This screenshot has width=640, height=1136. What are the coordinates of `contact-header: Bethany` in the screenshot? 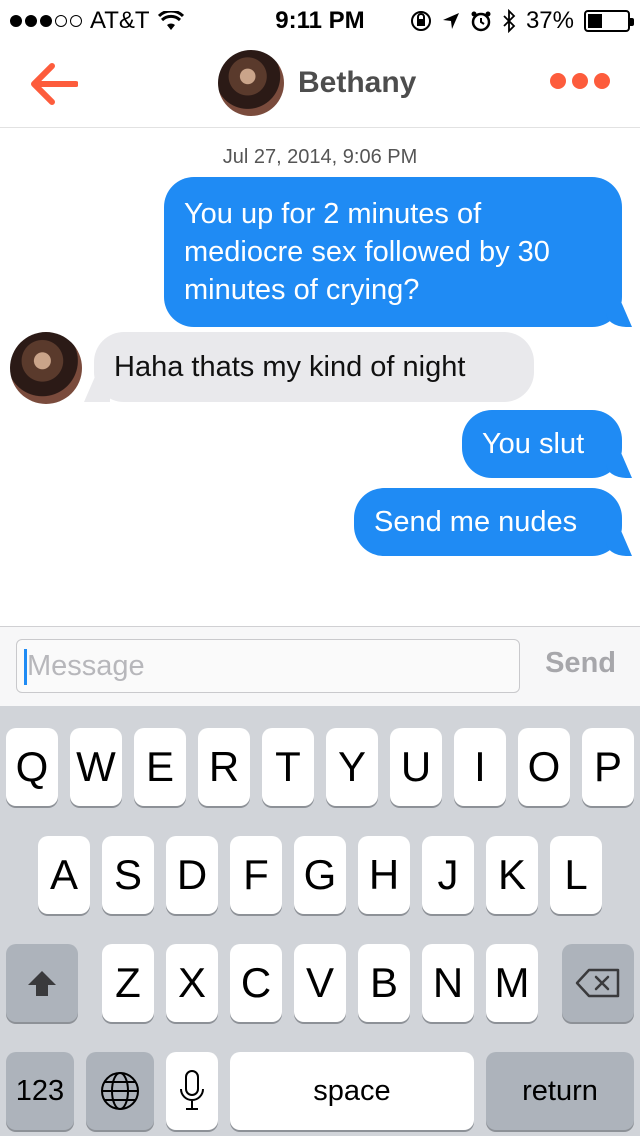 It's located at (317, 83).